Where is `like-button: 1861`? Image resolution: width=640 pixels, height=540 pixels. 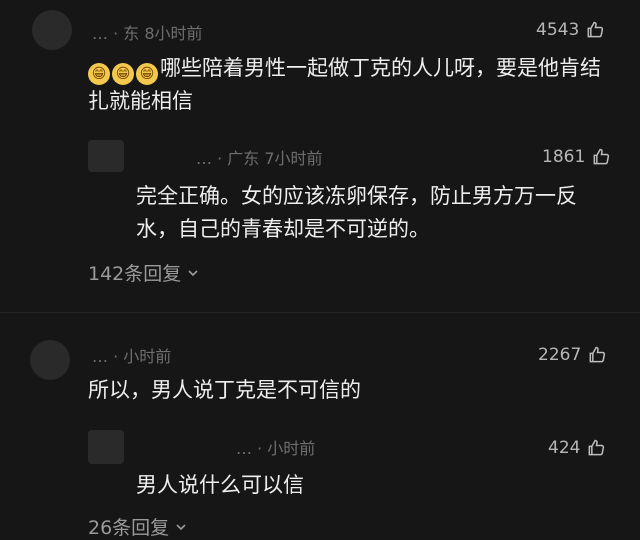
like-button: 1861 is located at coordinates (576, 157).